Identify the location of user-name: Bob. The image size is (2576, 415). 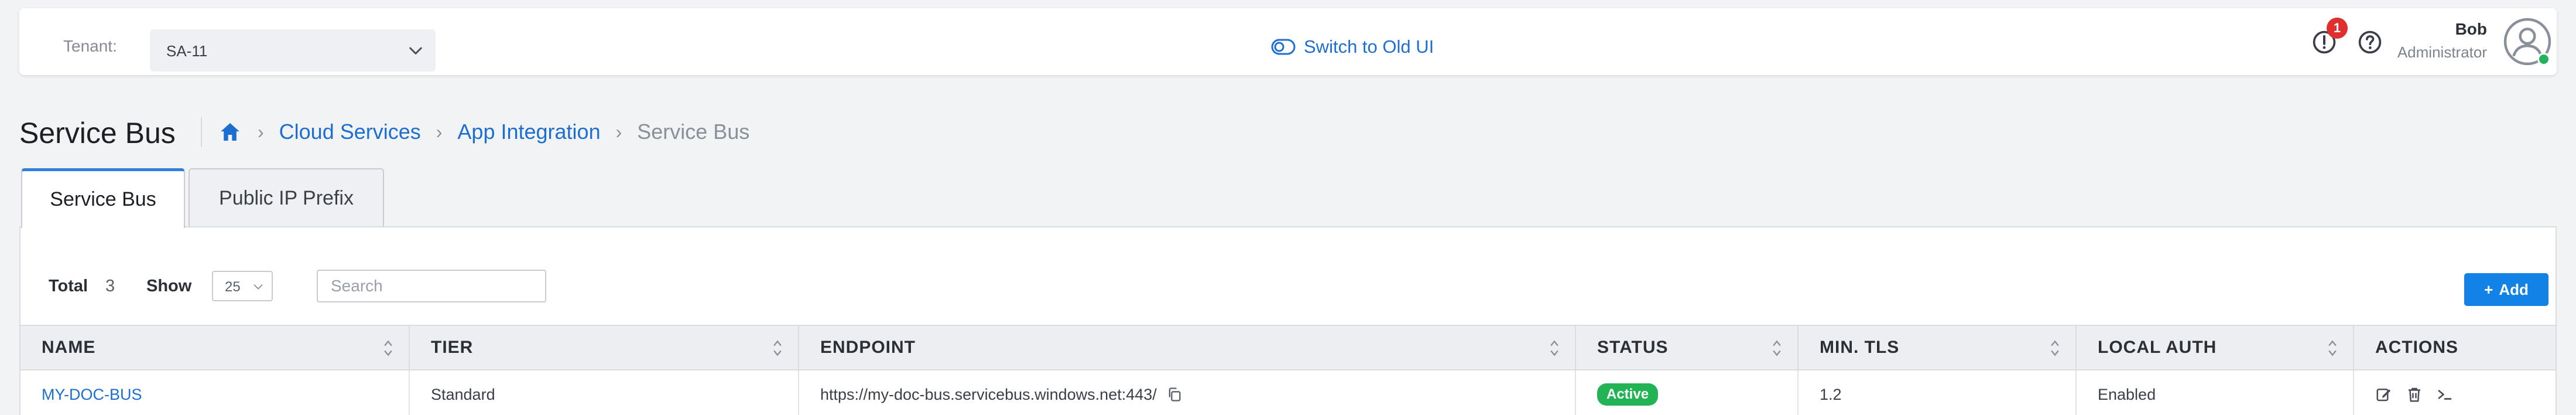
(2471, 29).